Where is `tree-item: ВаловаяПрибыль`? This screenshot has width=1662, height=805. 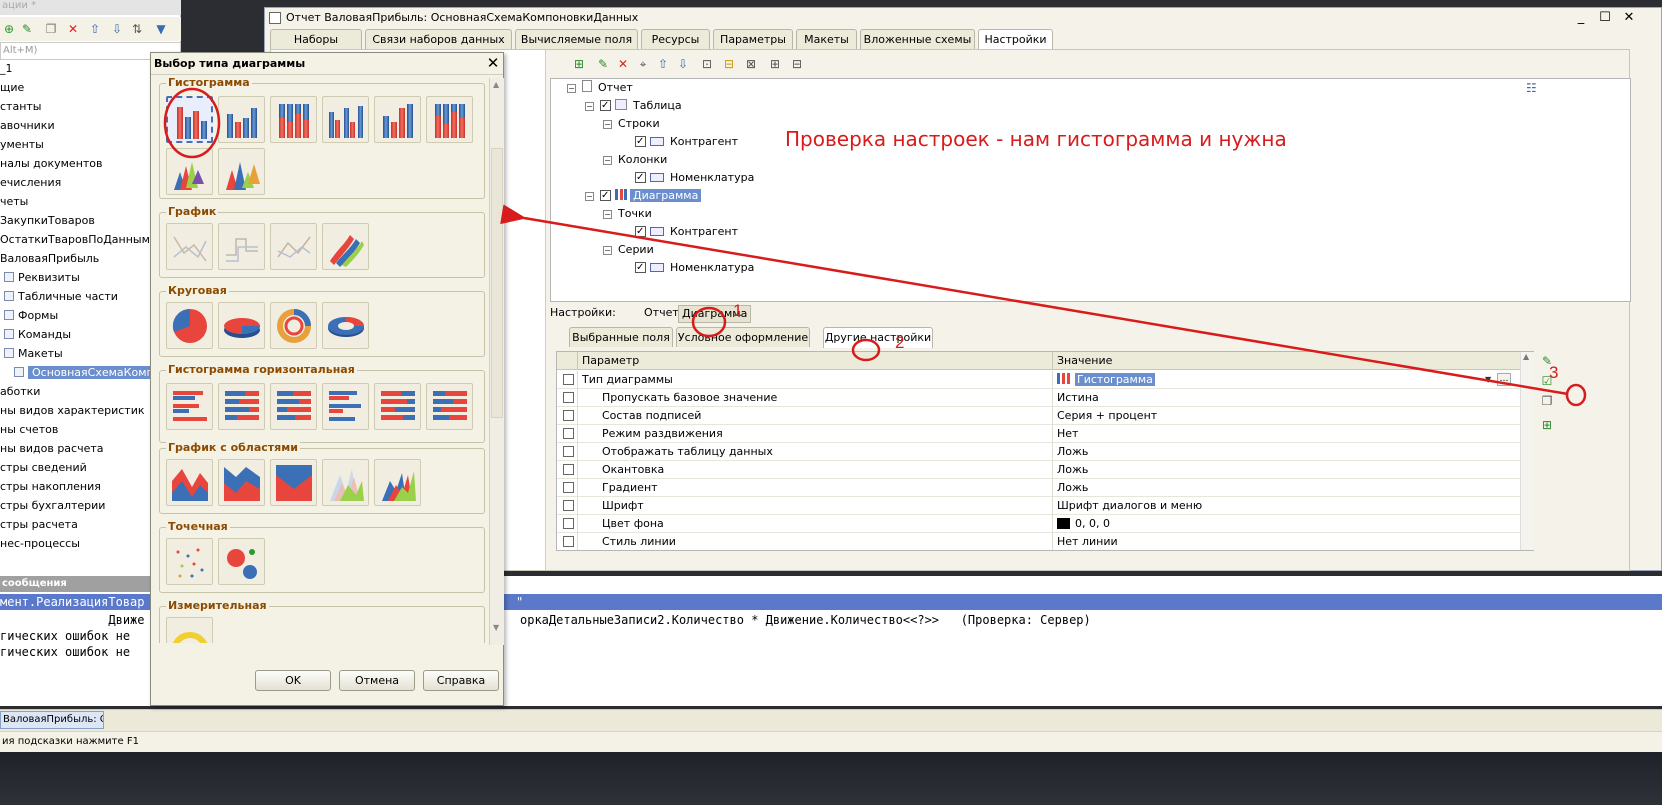
tree-item: ВаловаяПрибыль is located at coordinates (49, 259).